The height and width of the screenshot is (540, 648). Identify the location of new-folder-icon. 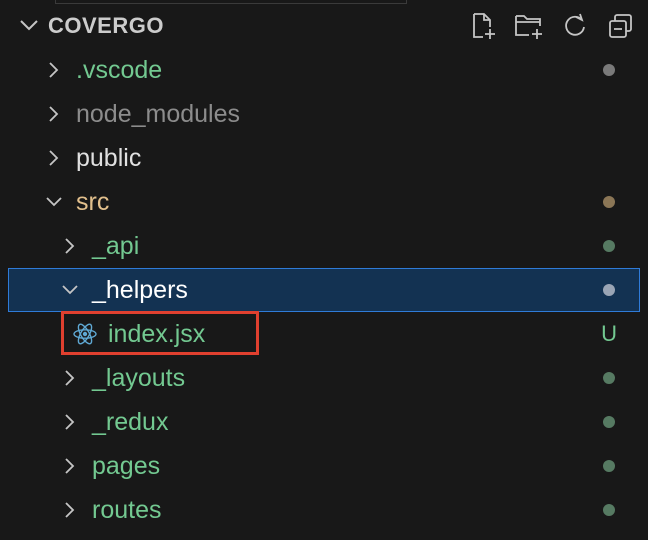
(528, 27).